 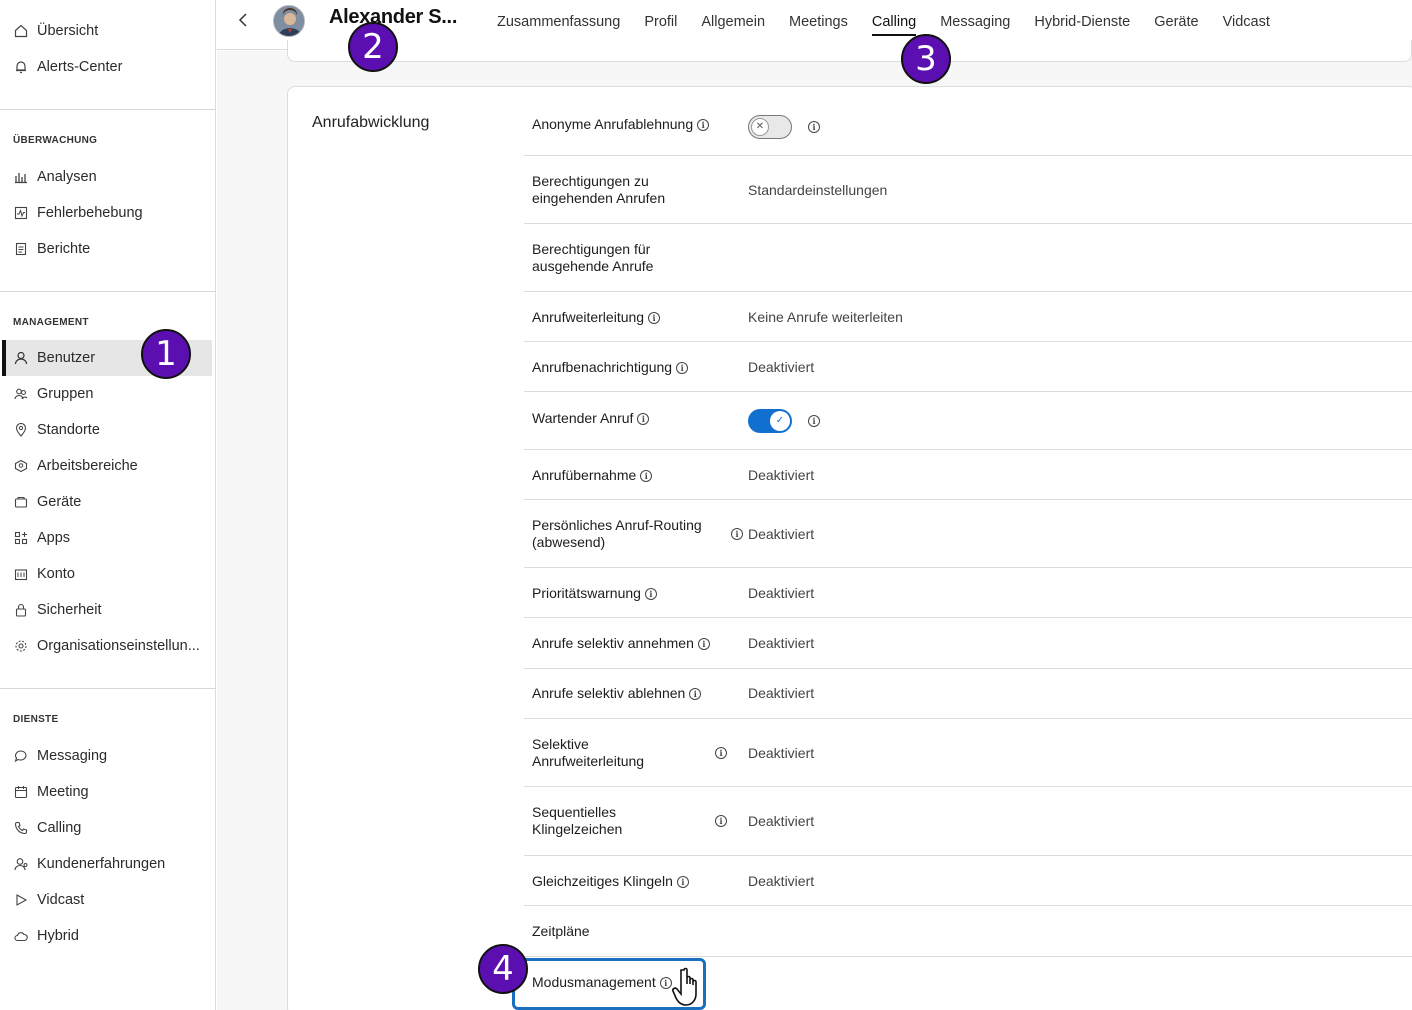 What do you see at coordinates (107, 828) in the screenshot?
I see `sidebar-item-calling: Calling` at bounding box center [107, 828].